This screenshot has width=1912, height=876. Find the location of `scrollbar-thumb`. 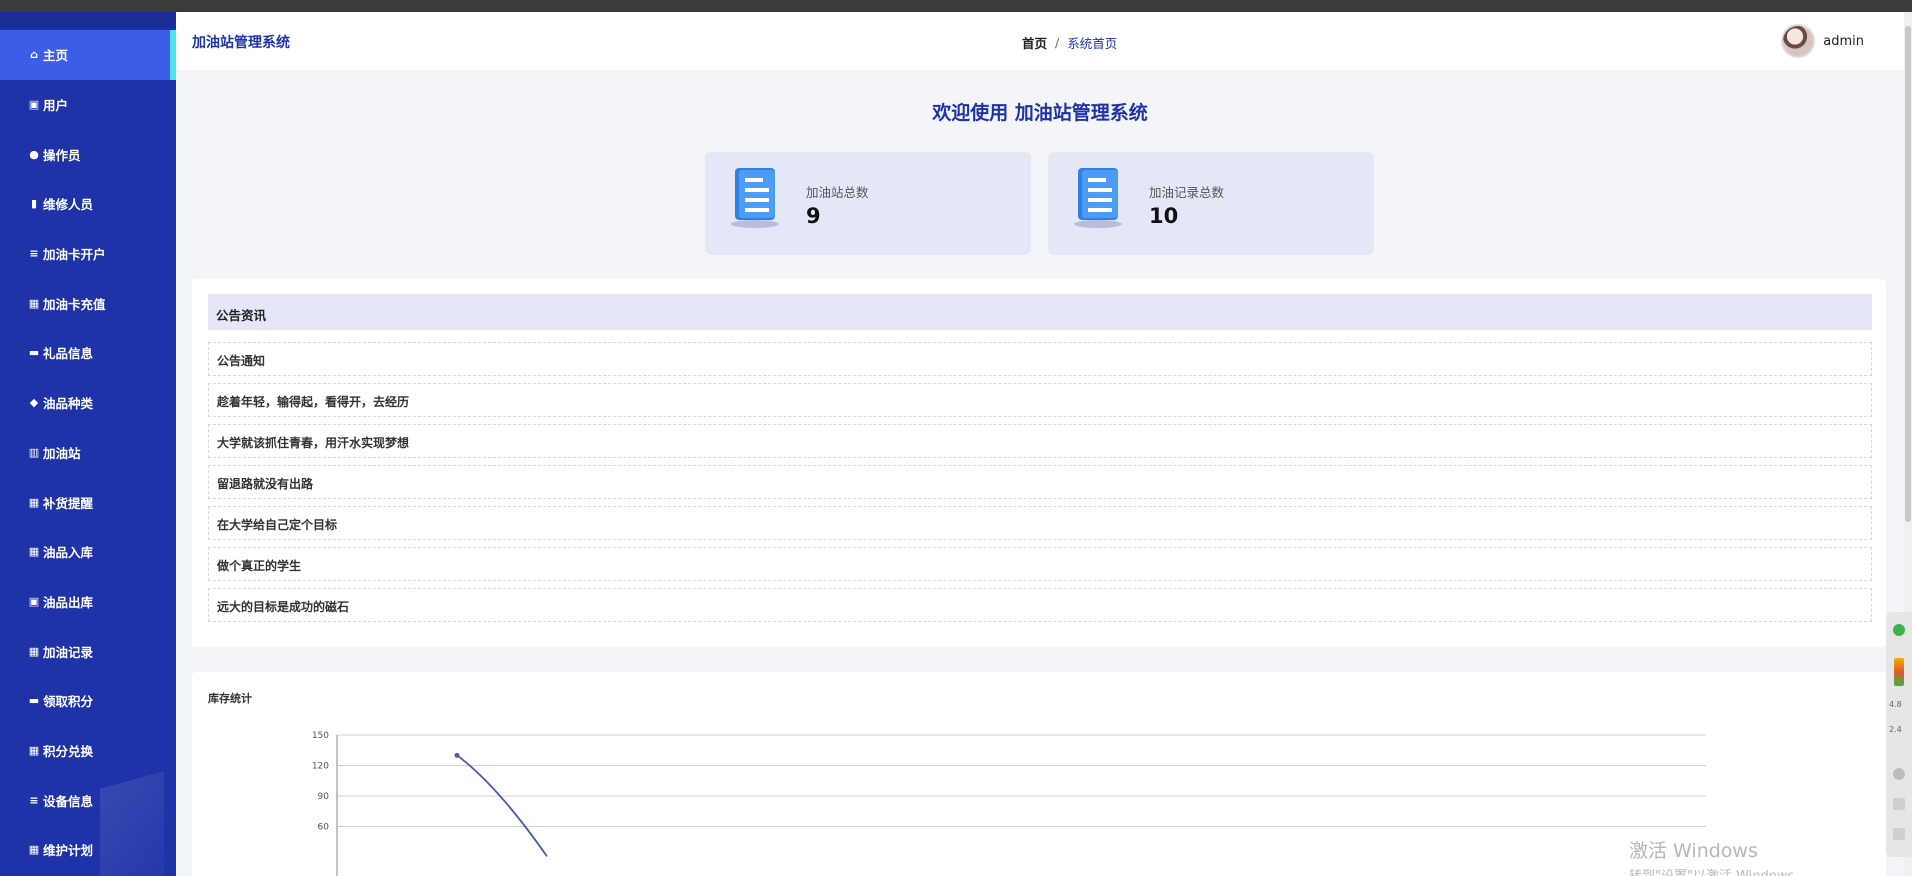

scrollbar-thumb is located at coordinates (1908, 274).